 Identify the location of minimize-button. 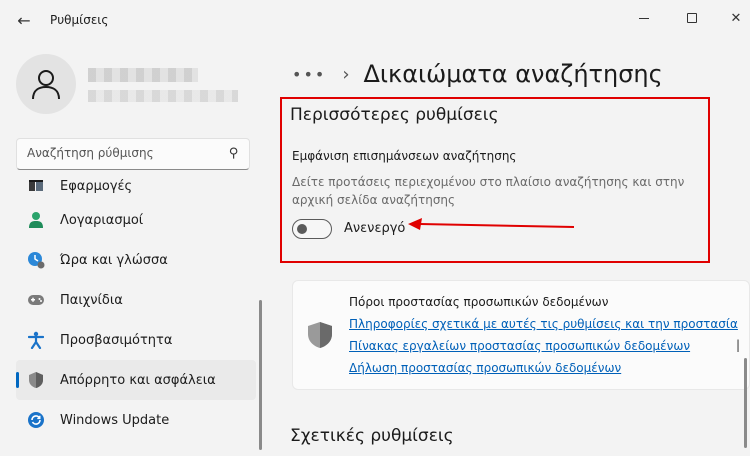
(644, 18).